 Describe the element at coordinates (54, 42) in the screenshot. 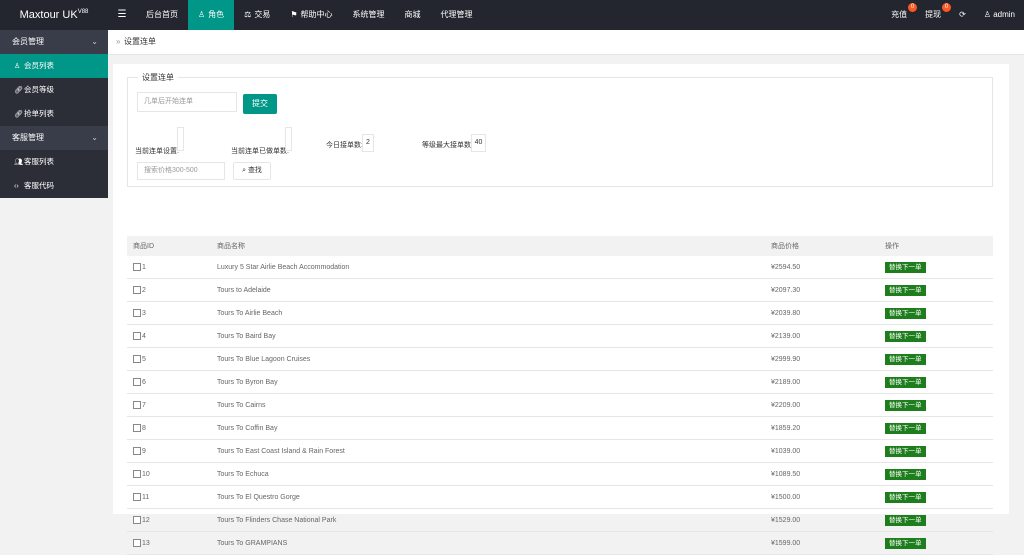

I see `sidebar-group-members: 会员管理 ⌄` at that location.